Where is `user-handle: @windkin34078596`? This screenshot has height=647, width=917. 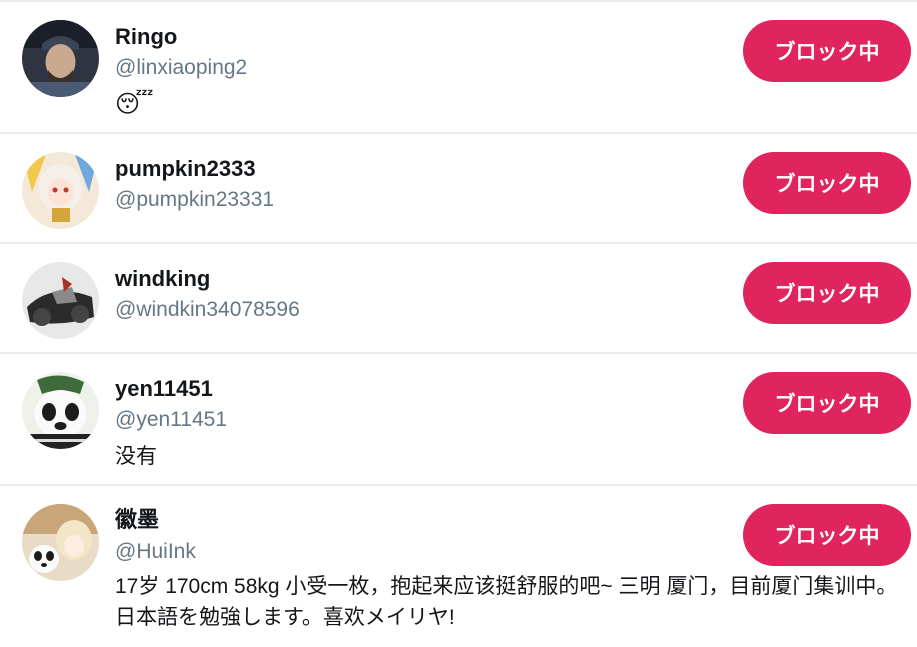
user-handle: @windkin34078596 is located at coordinates (207, 310).